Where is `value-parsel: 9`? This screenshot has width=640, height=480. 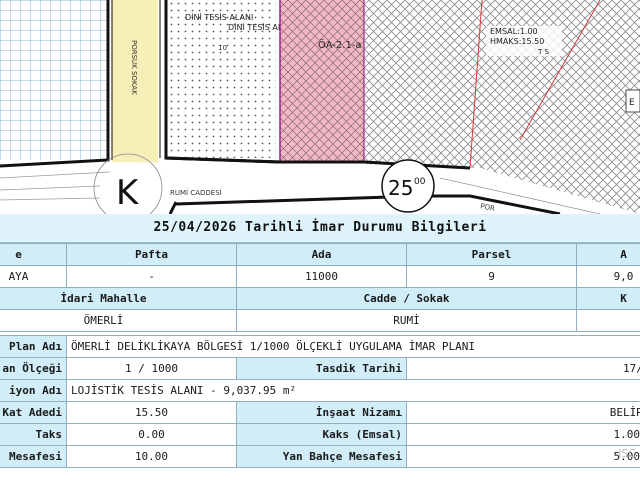
value-parsel: 9 is located at coordinates (491, 276).